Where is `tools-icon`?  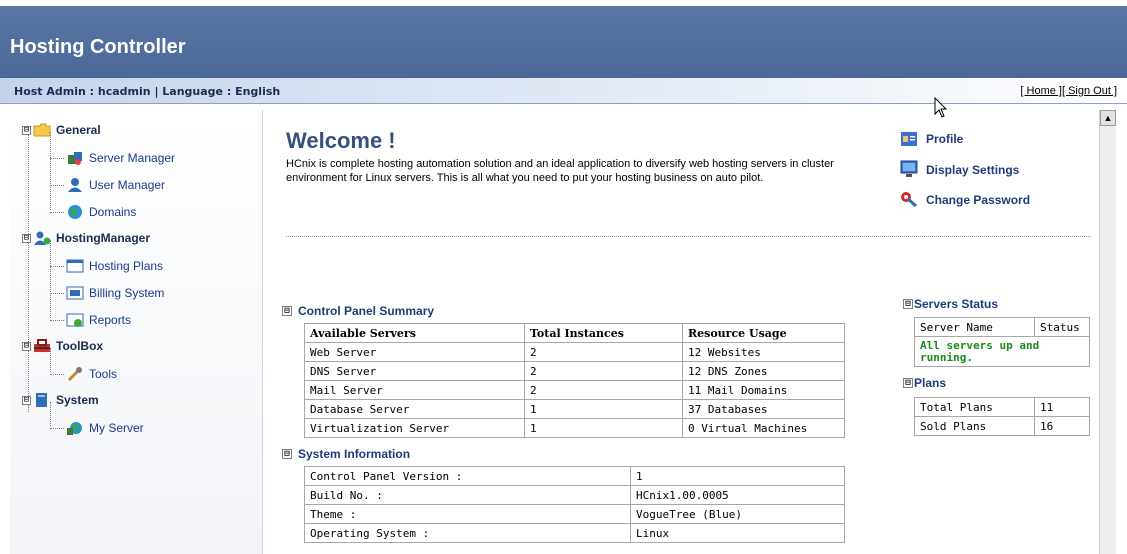
tools-icon is located at coordinates (75, 374).